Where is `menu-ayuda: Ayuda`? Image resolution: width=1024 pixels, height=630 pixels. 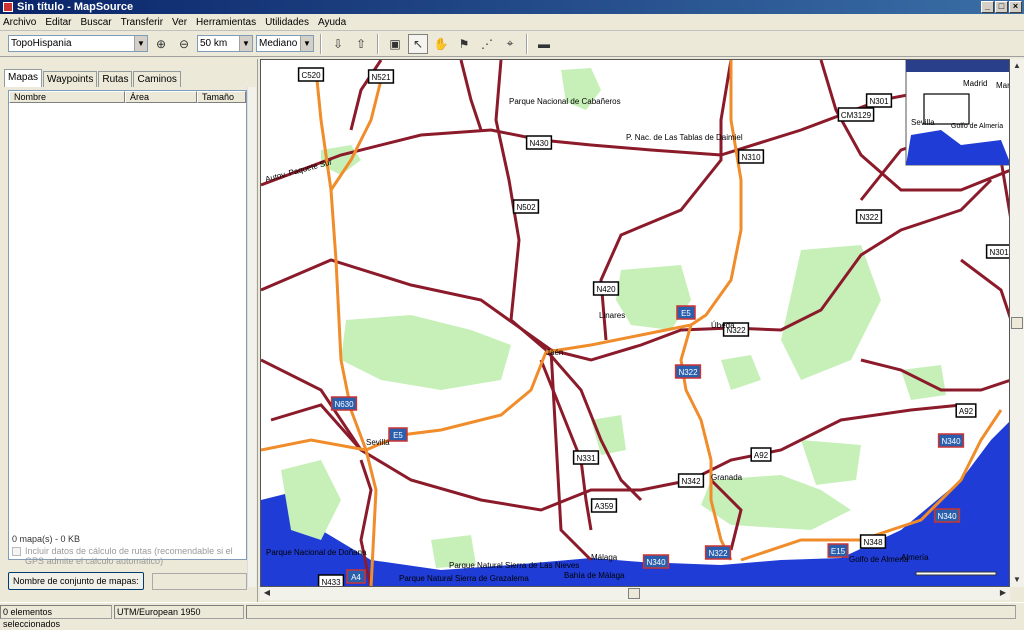 menu-ayuda: Ayuda is located at coordinates (332, 22).